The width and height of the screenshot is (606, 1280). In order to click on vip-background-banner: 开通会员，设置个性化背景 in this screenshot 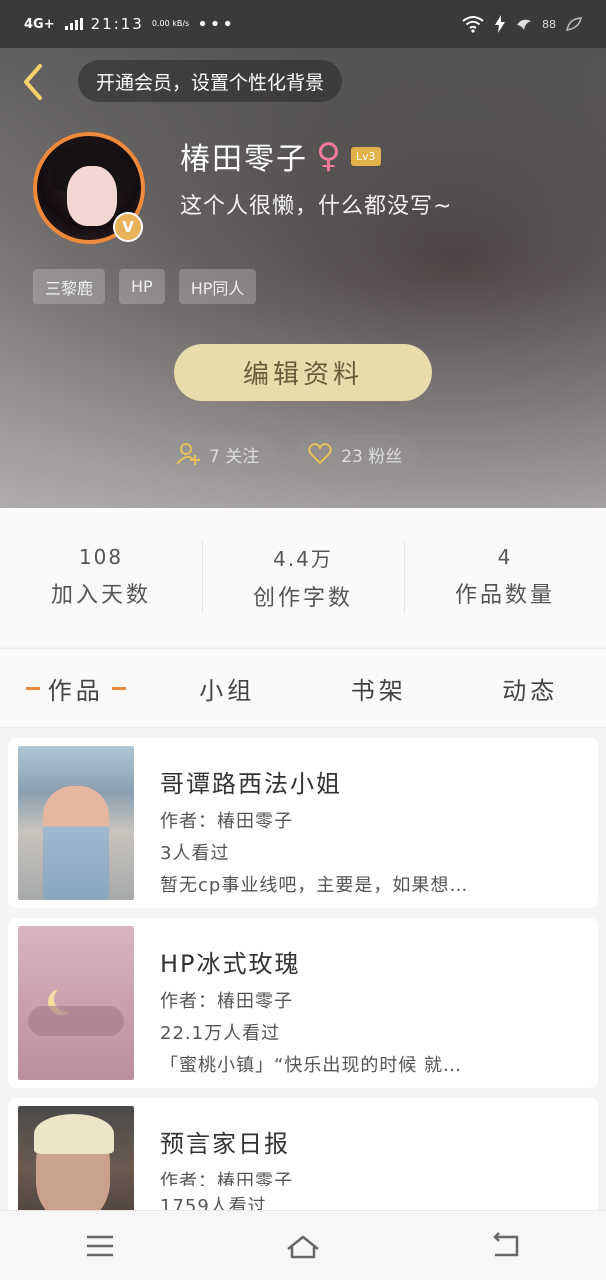, I will do `click(210, 81)`.